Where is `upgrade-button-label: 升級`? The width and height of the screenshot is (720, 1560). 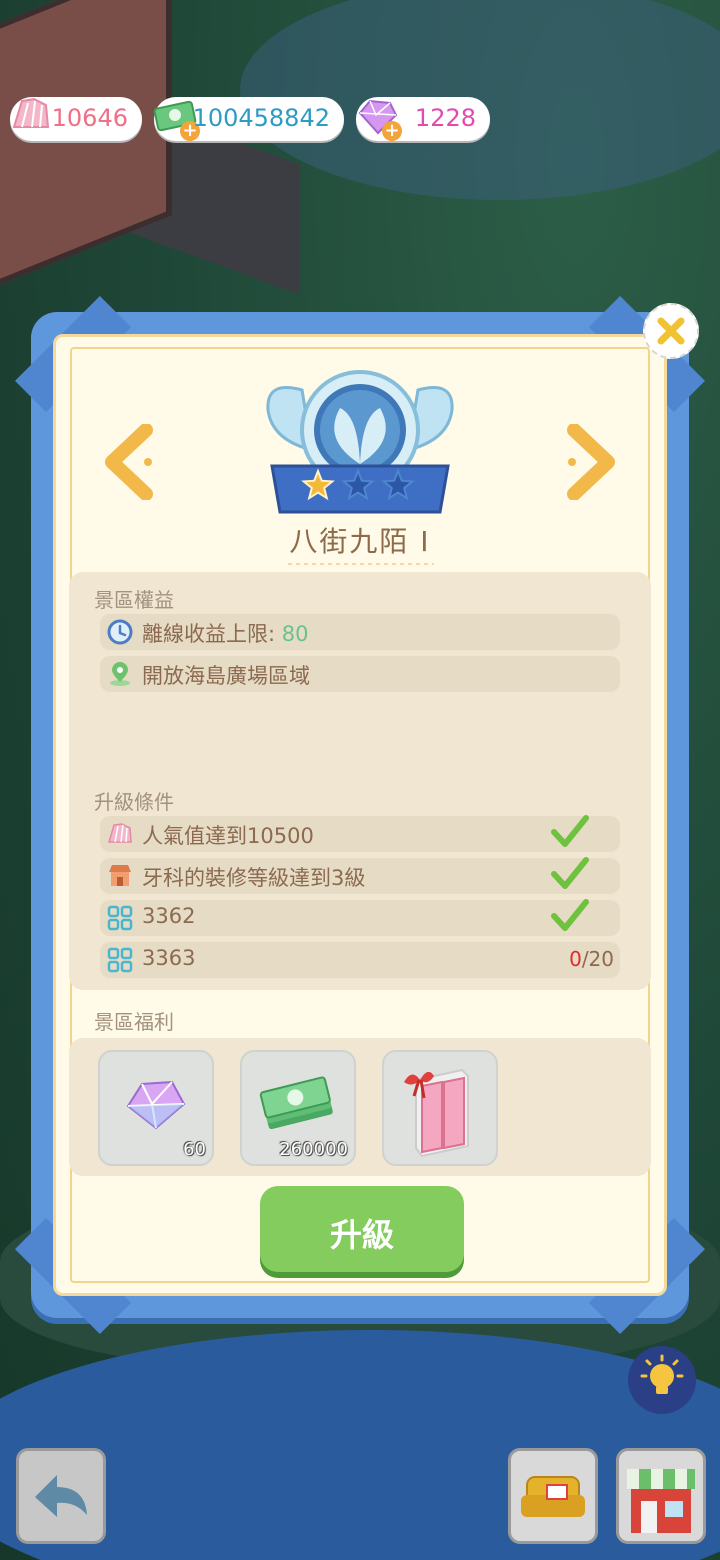 upgrade-button-label: 升級 is located at coordinates (361, 1235).